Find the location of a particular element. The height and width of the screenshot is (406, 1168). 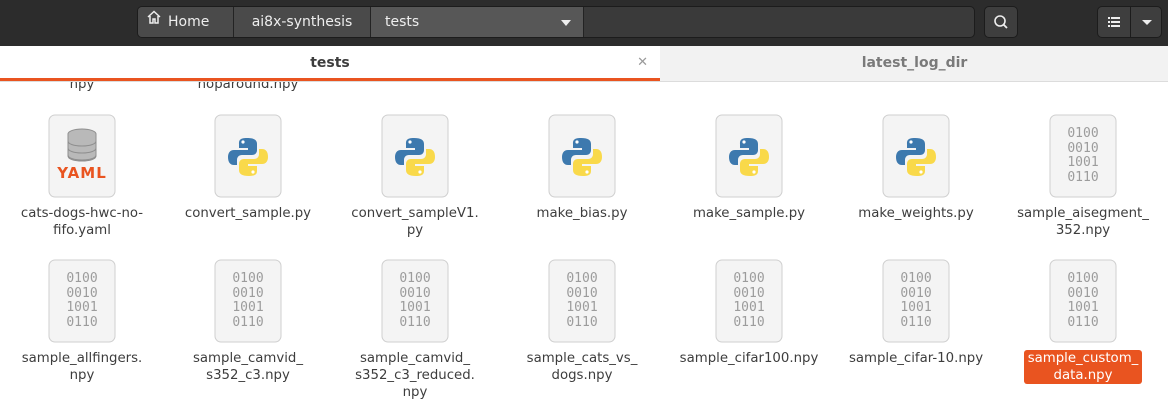

list-view-icon is located at coordinates (1114, 22).